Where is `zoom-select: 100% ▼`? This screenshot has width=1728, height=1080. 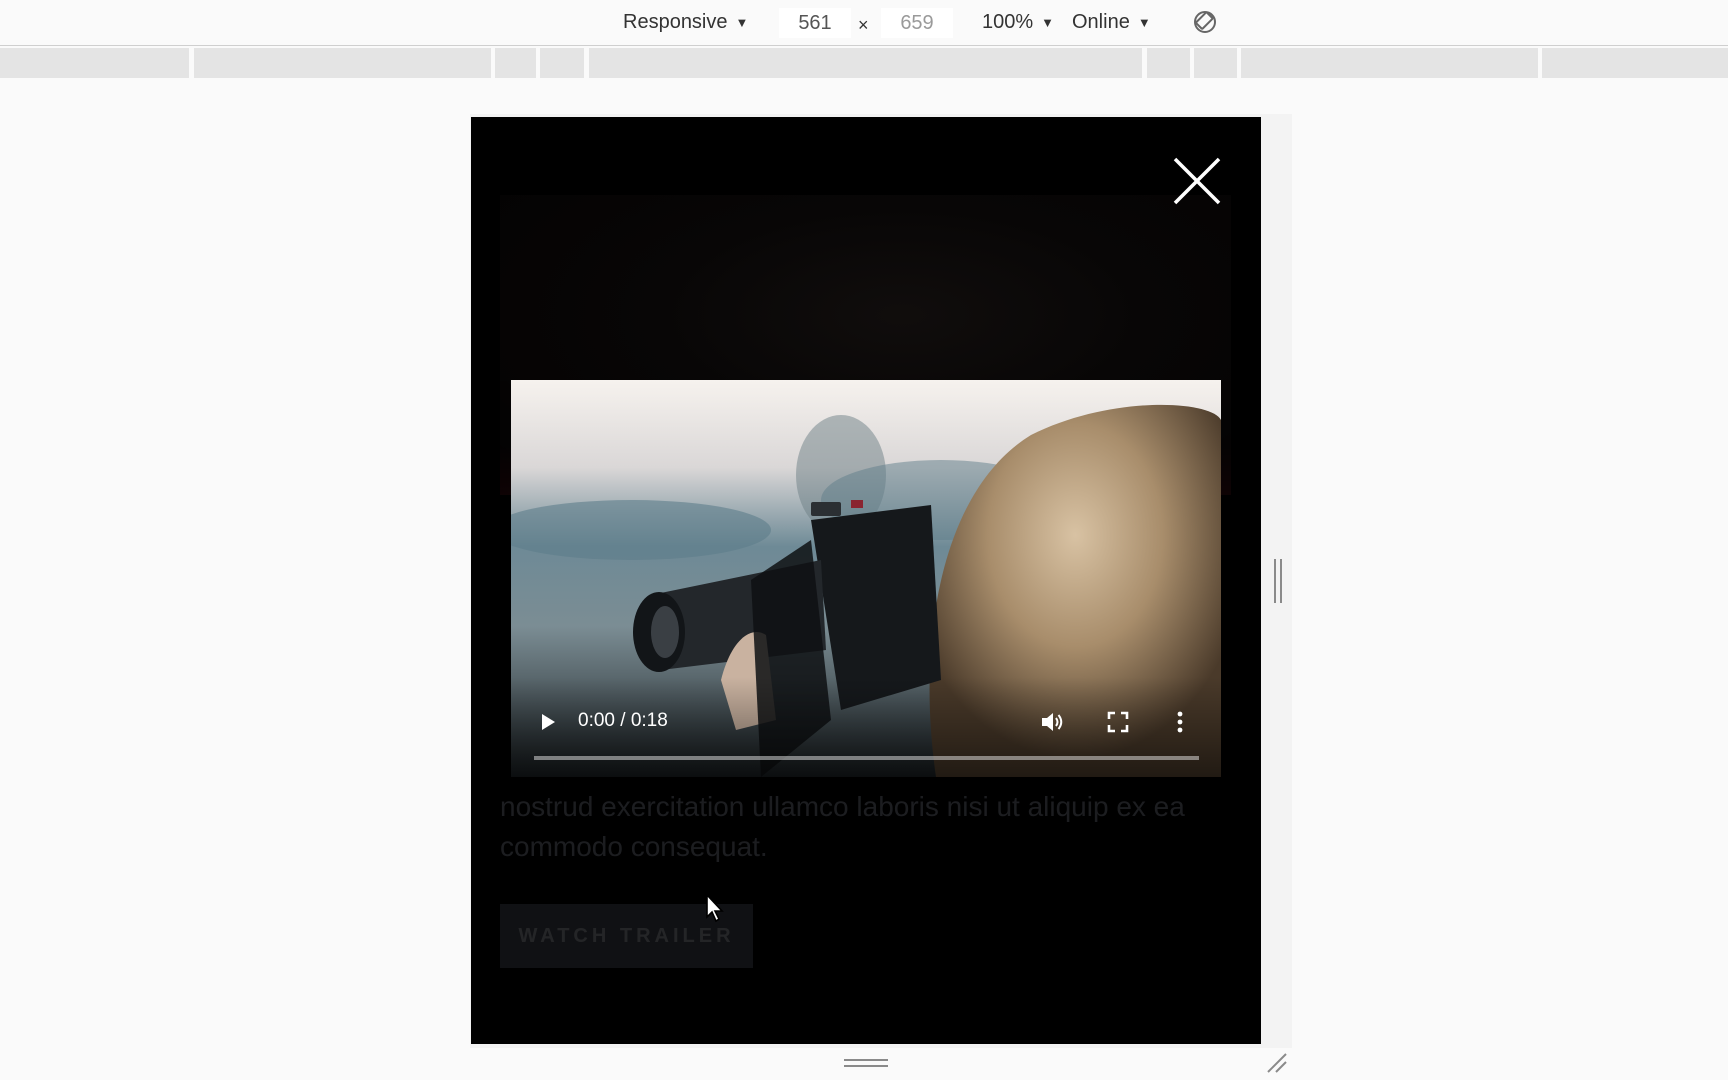
zoom-select: 100% ▼ is located at coordinates (1018, 22).